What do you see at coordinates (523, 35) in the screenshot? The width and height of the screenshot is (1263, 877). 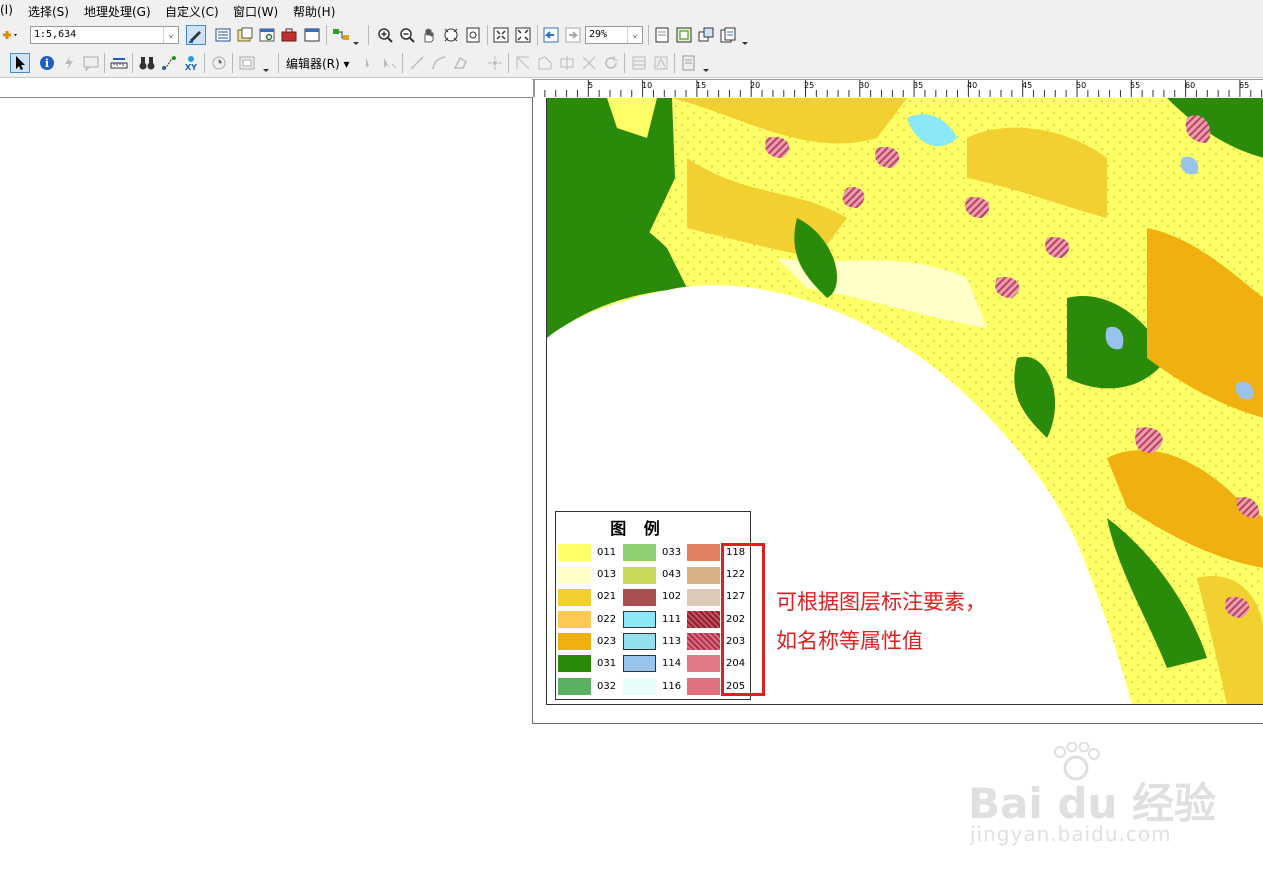 I see `fixed-zoom-out-icon` at bounding box center [523, 35].